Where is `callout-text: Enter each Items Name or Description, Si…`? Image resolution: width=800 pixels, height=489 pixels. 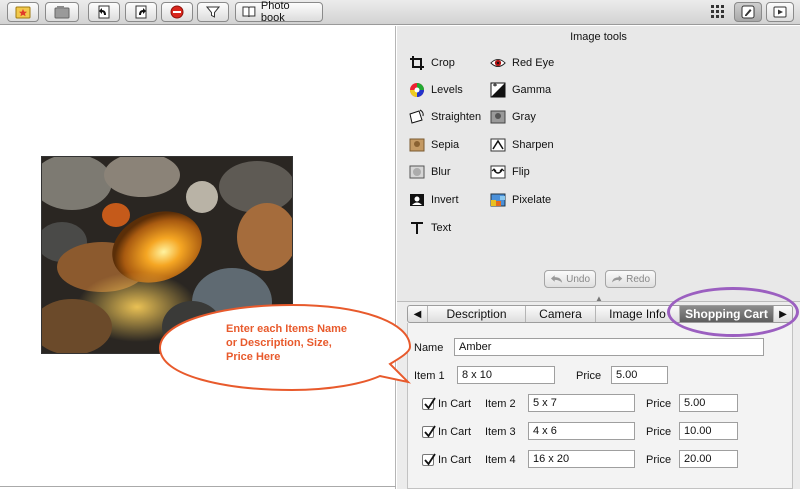
callout-text: Enter each Items Name or Description, Si… is located at coordinates (287, 343).